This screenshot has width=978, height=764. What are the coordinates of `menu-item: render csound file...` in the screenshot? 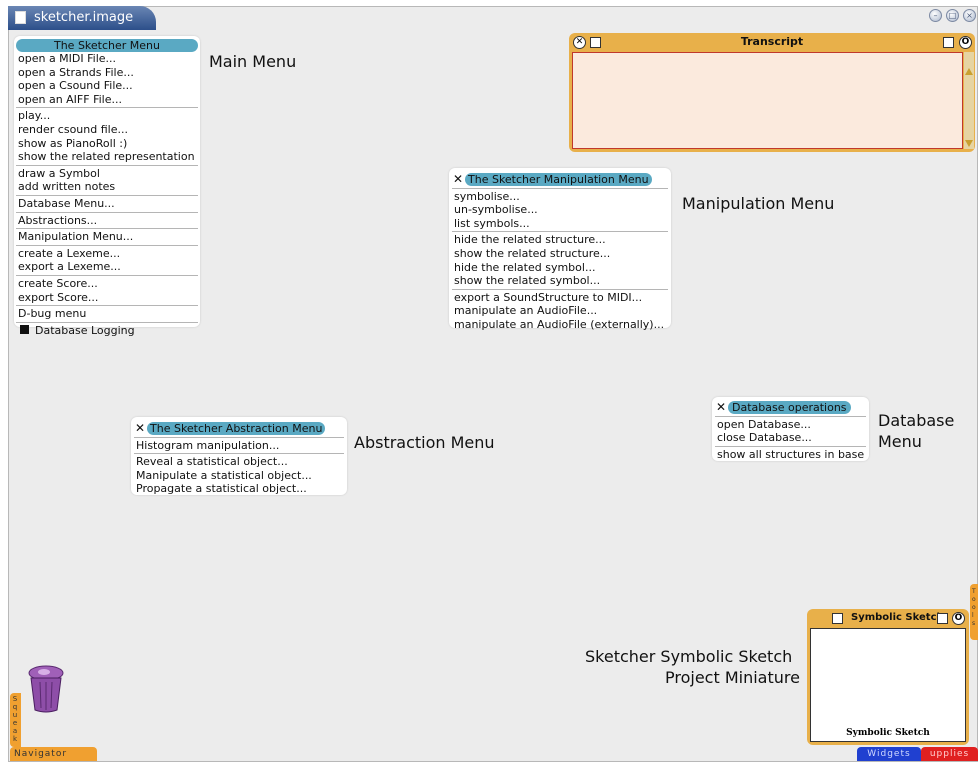 It's located at (107, 130).